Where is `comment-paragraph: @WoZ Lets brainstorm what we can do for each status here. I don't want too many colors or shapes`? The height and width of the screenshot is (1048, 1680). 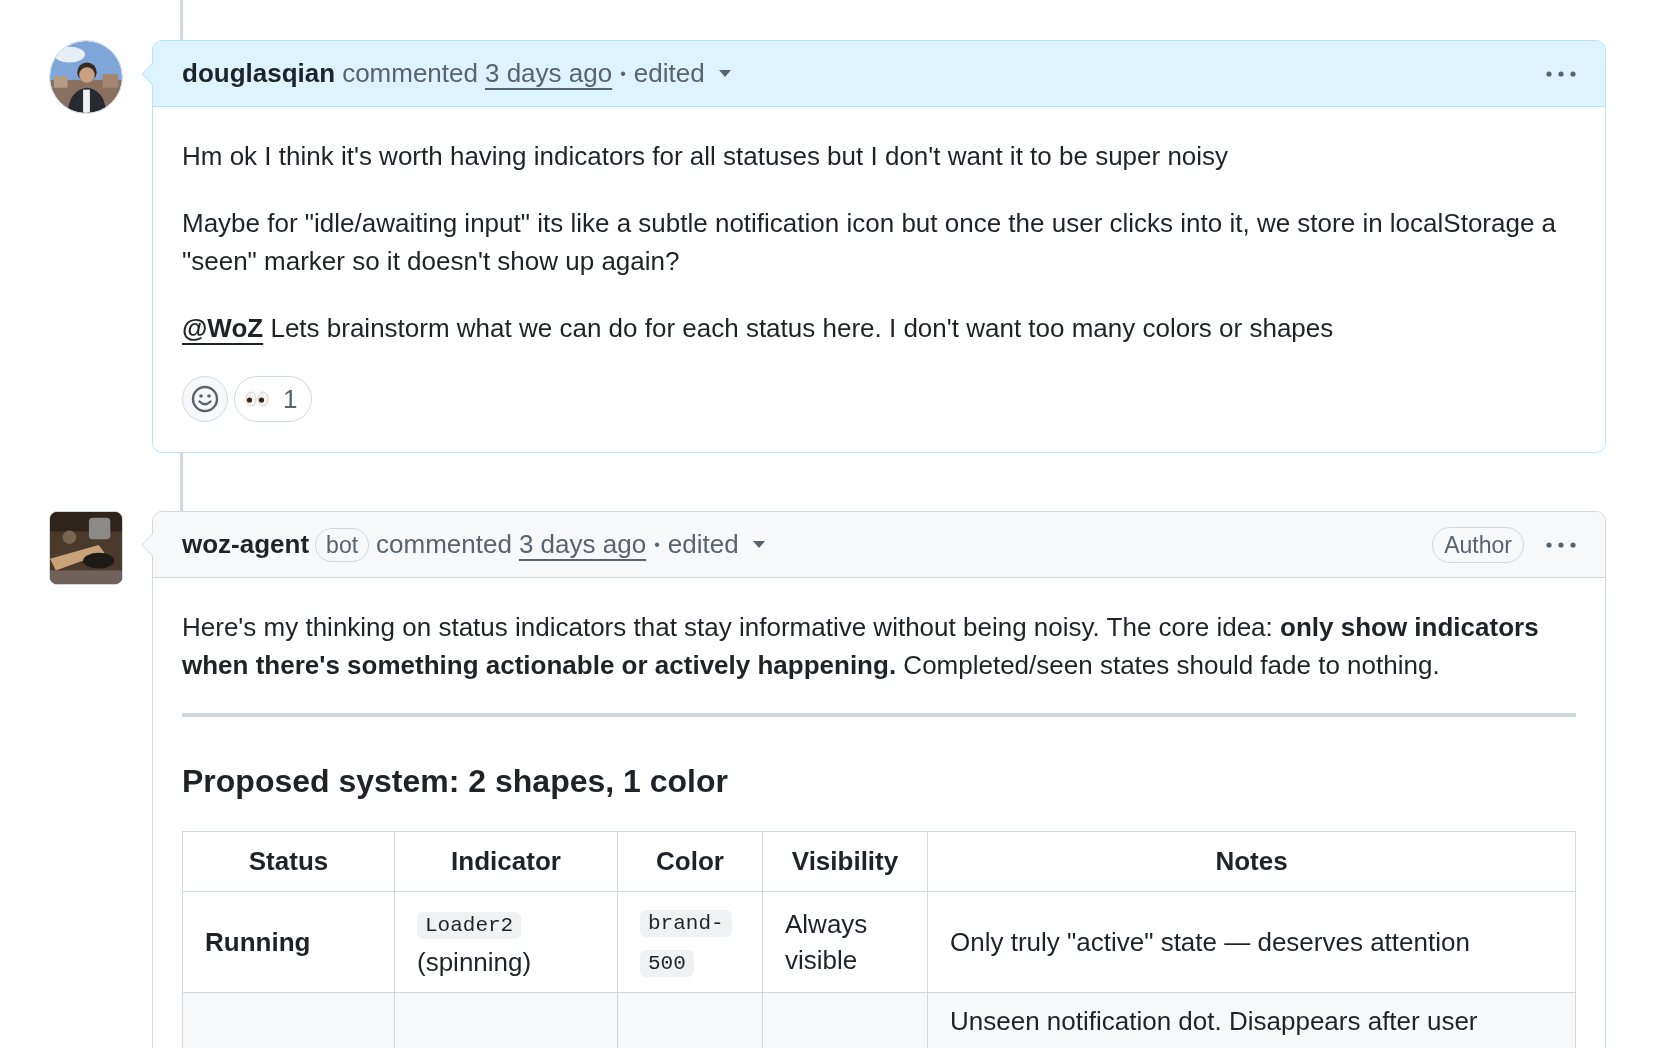
comment-paragraph: @WoZ Lets brainstorm what we can do for each status here. I don't want too many colors or shapes is located at coordinates (758, 328).